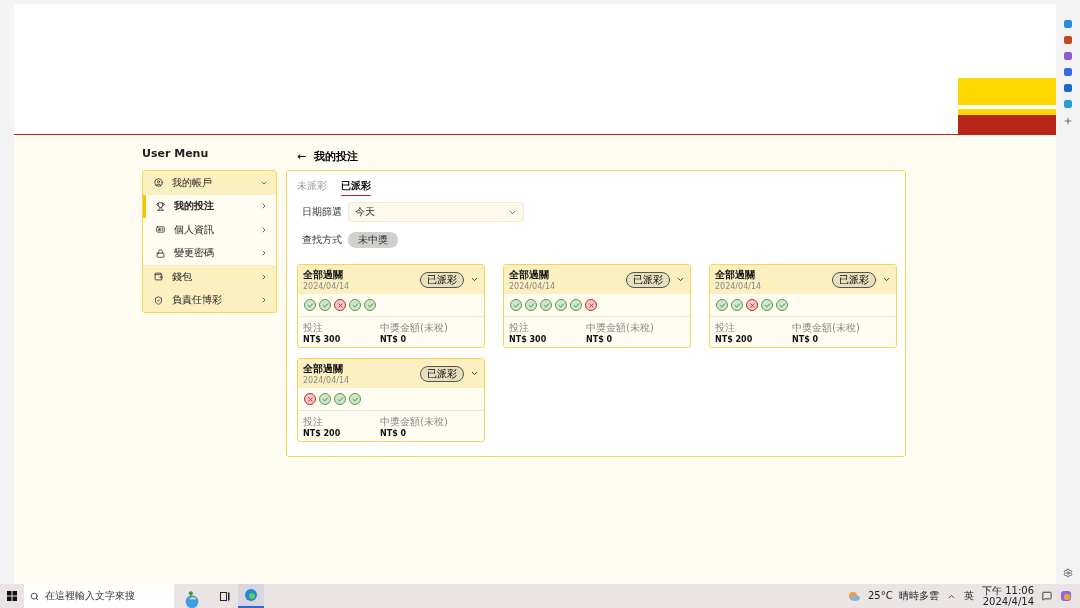 The height and width of the screenshot is (608, 1080). I want to click on settings-icon, so click(1068, 573).